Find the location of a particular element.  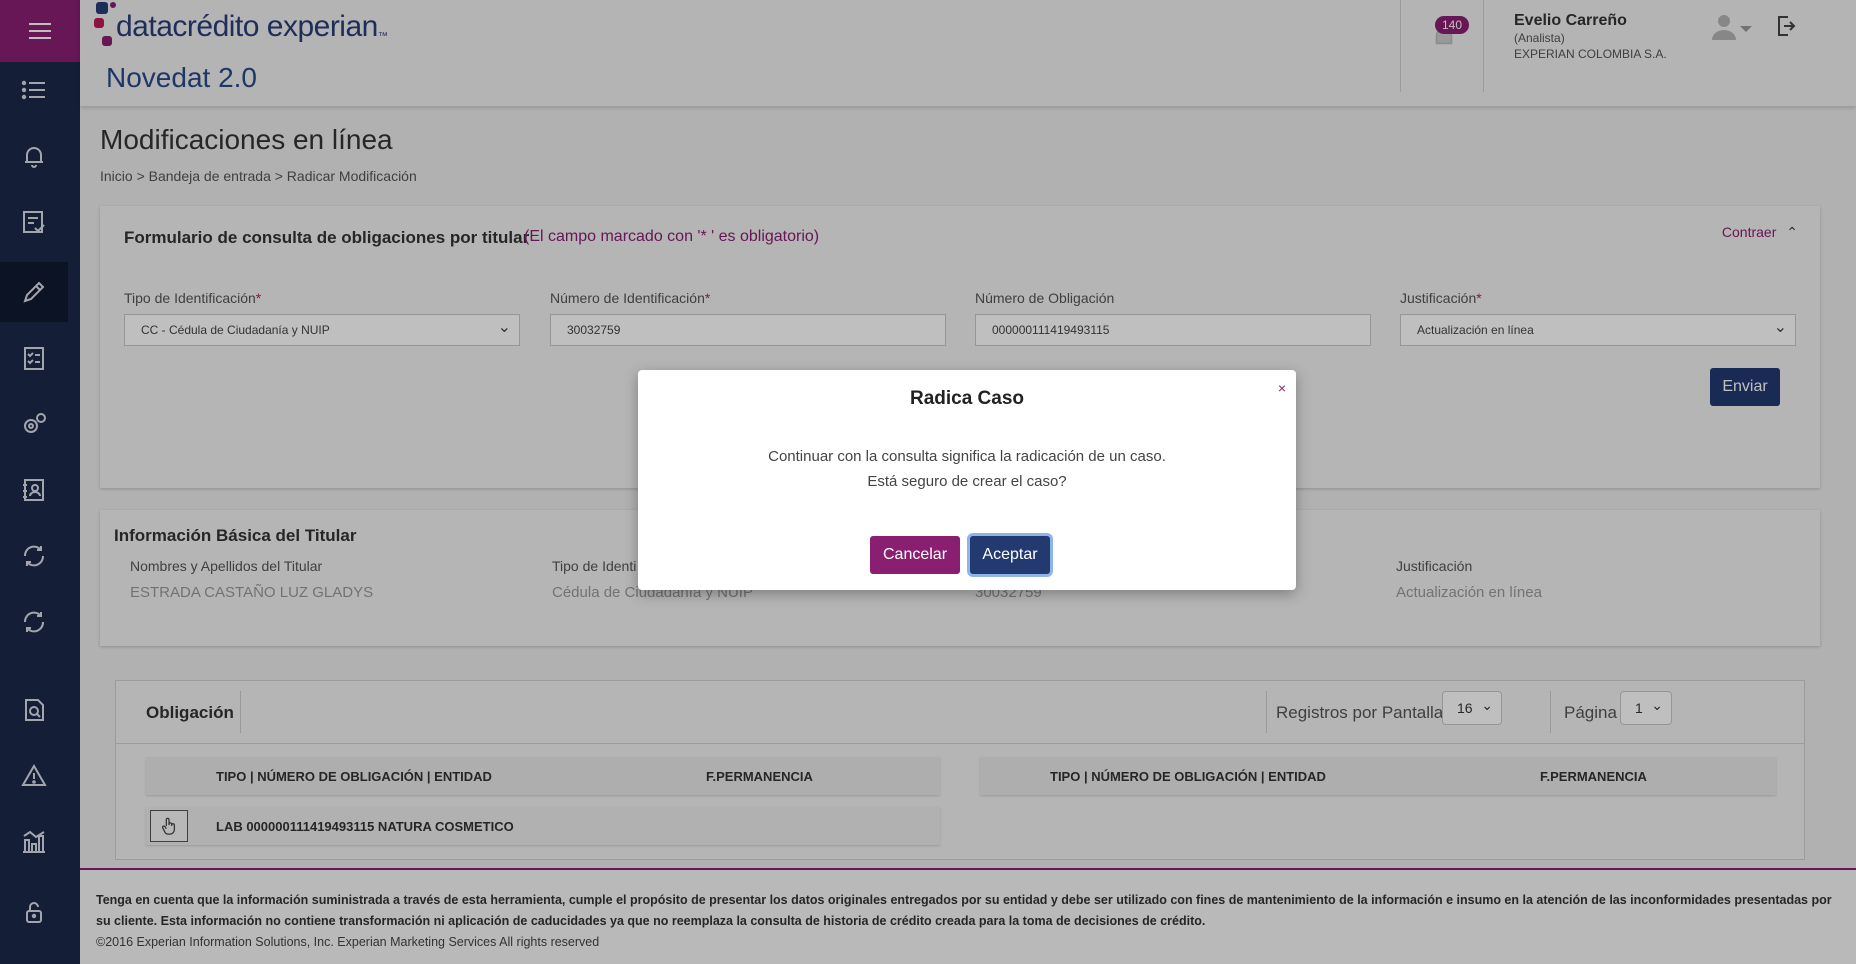

cancel-button: Cancelar is located at coordinates (915, 555).